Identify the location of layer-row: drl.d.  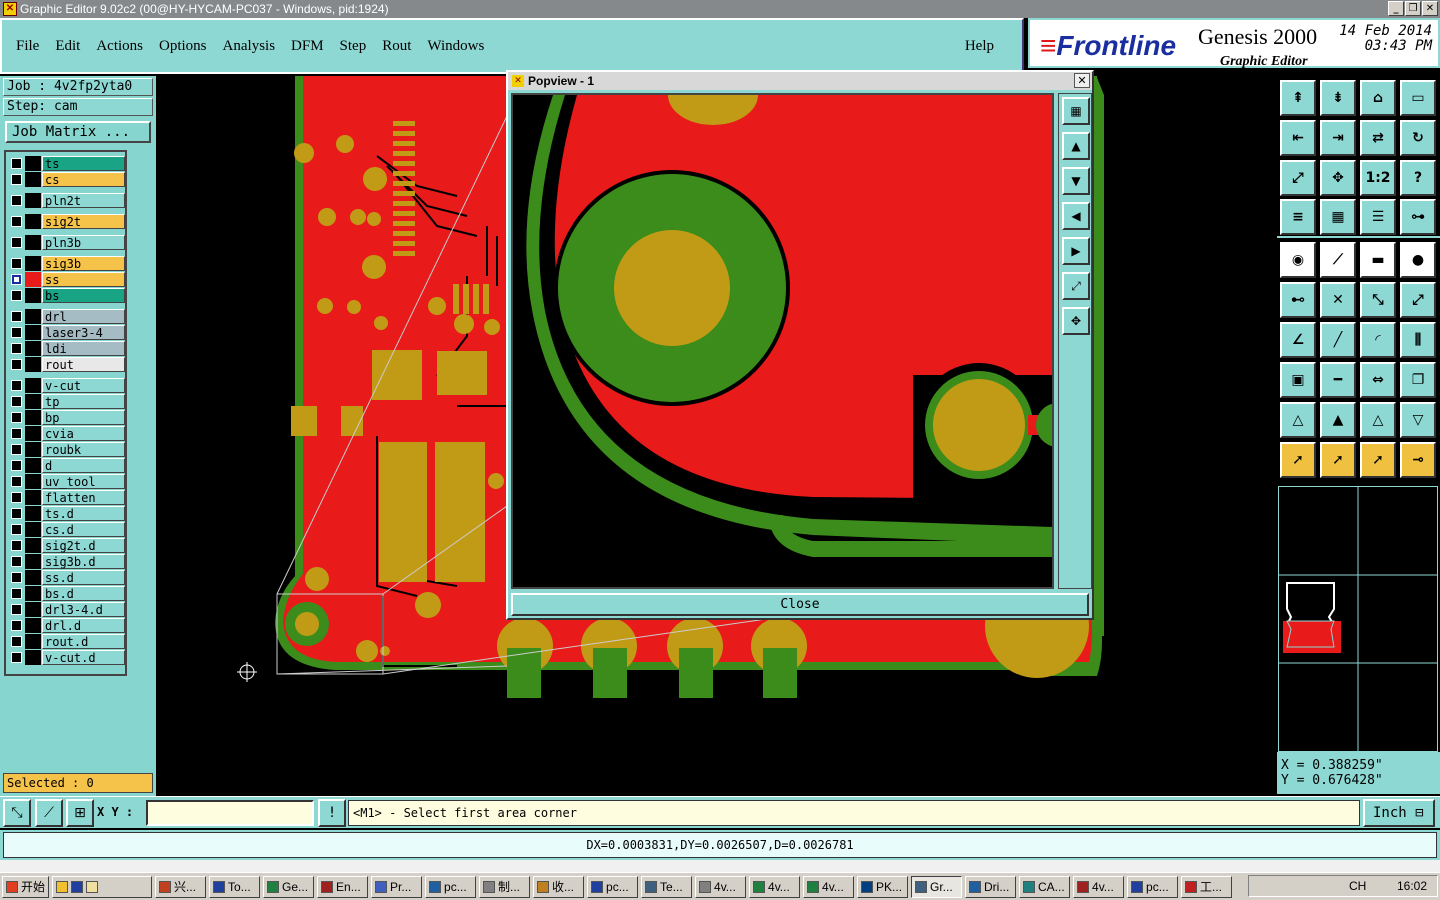
(66, 625).